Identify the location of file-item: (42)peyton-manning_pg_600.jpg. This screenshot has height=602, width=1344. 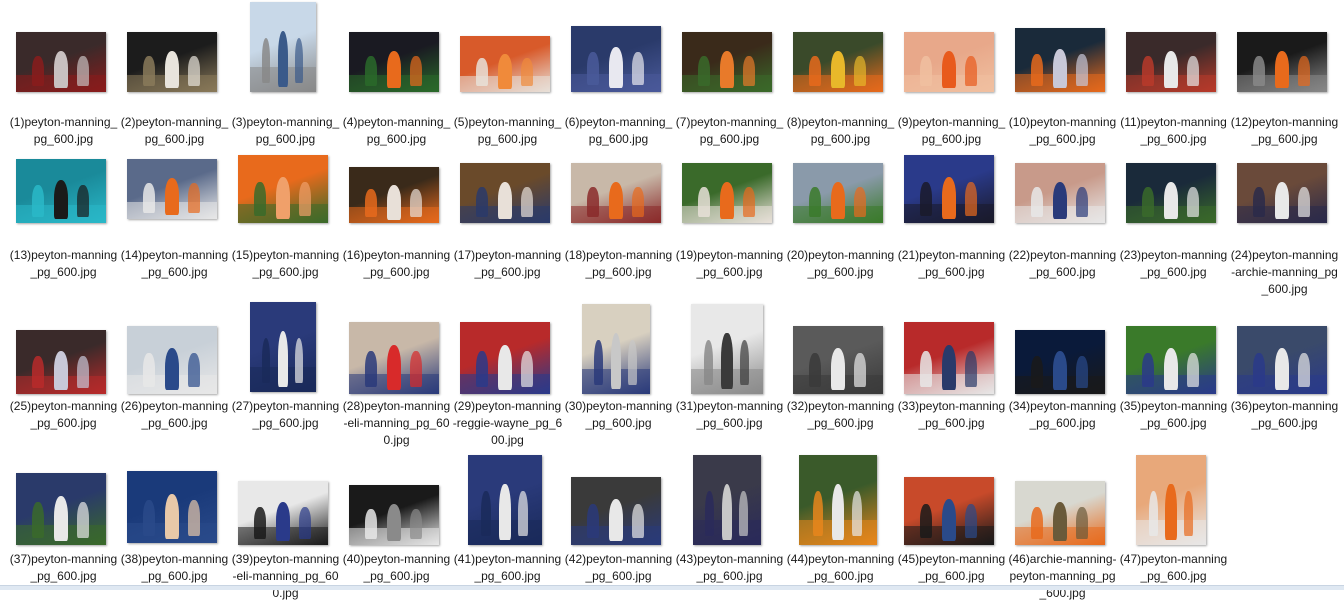
(618, 519).